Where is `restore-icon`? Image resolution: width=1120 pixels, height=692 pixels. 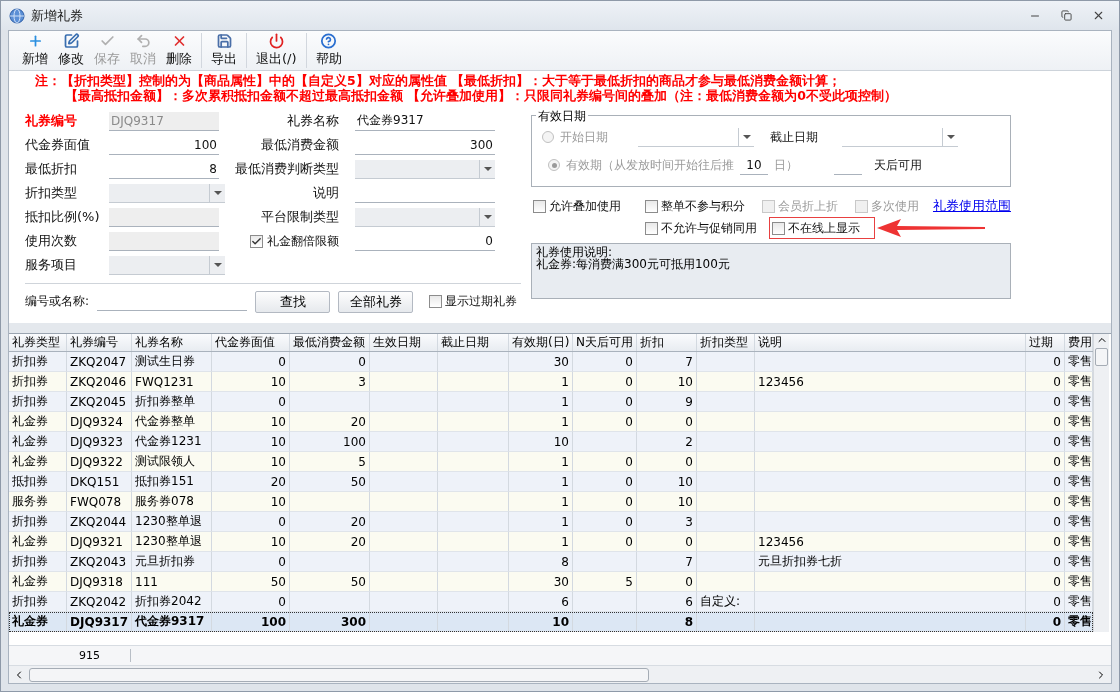 restore-icon is located at coordinates (1066, 15).